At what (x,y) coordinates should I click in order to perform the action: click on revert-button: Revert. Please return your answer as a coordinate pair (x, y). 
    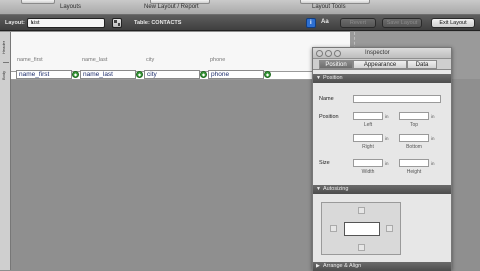
    Looking at the image, I should click on (358, 23).